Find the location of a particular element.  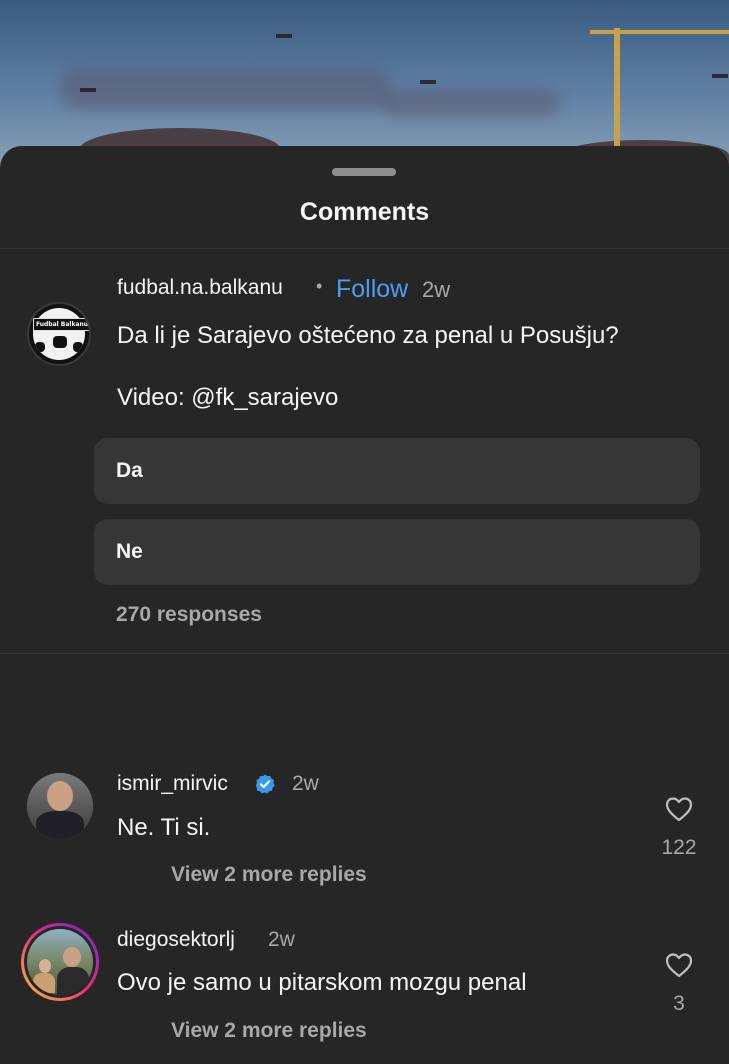

verified-badge-icon is located at coordinates (265, 784).